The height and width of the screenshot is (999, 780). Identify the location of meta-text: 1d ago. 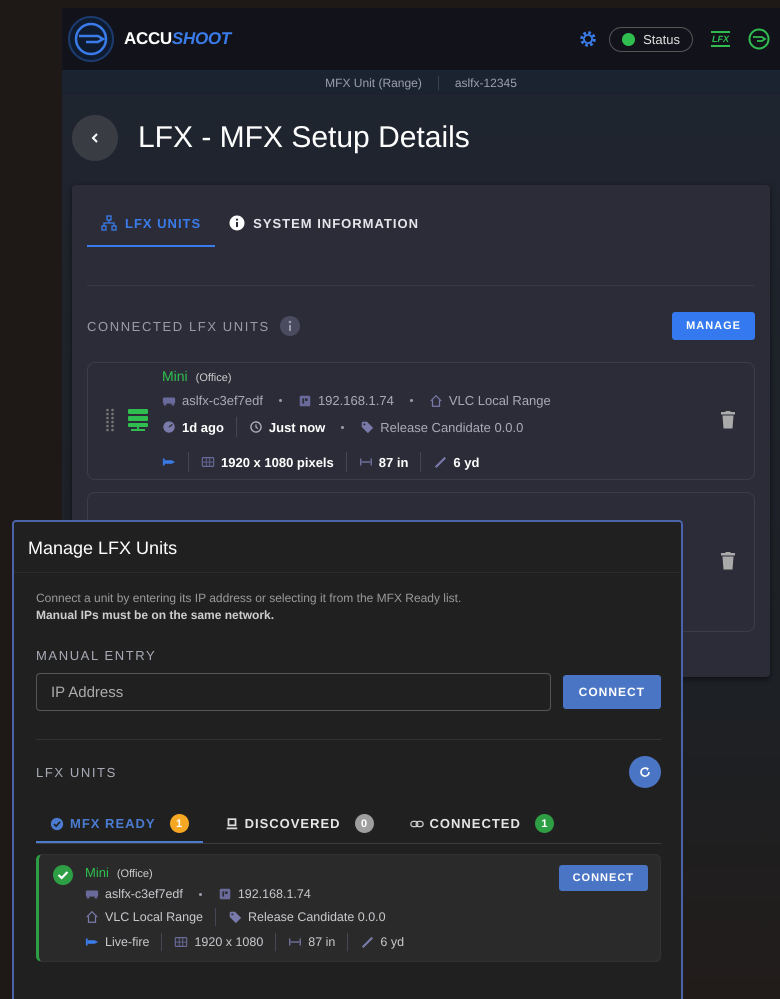
(203, 427).